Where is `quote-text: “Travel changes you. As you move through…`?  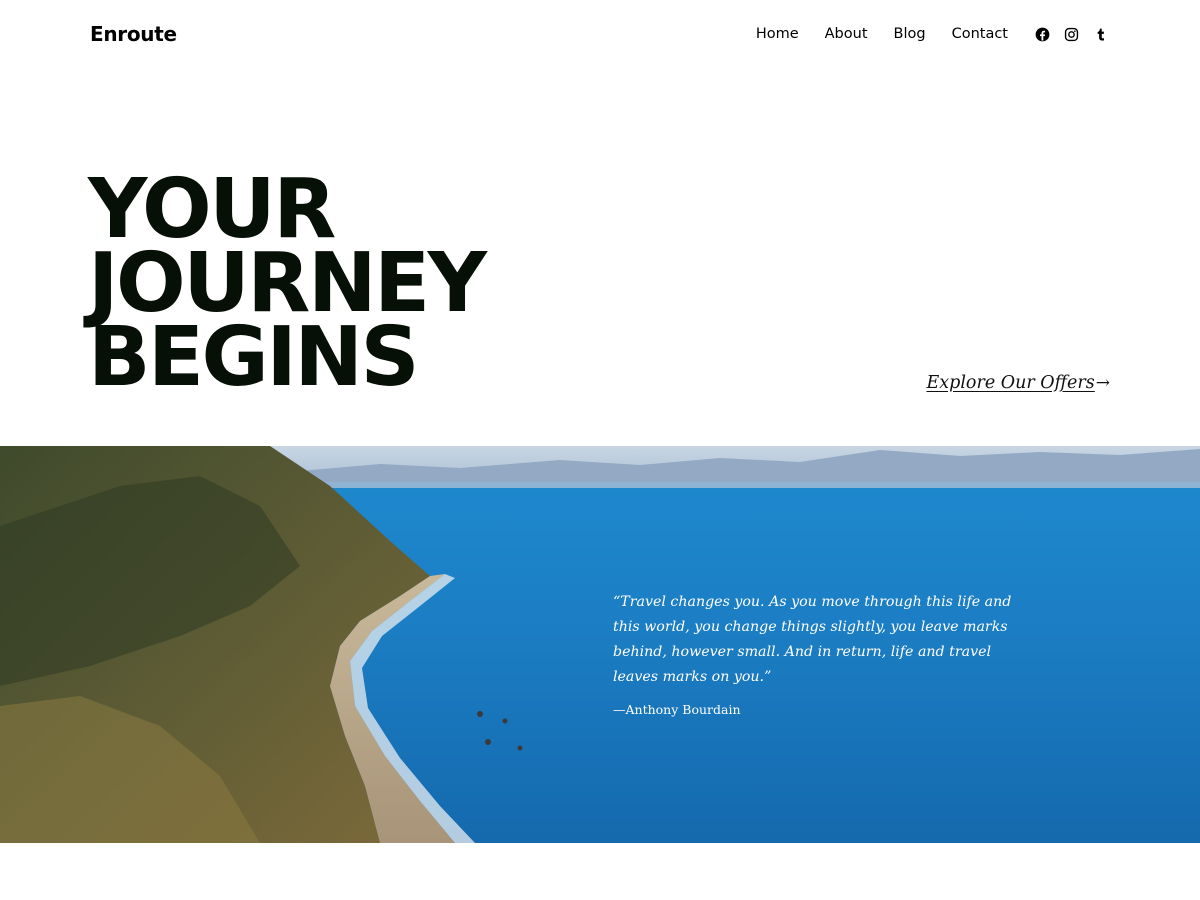 quote-text: “Travel changes you. As you move through… is located at coordinates (812, 639).